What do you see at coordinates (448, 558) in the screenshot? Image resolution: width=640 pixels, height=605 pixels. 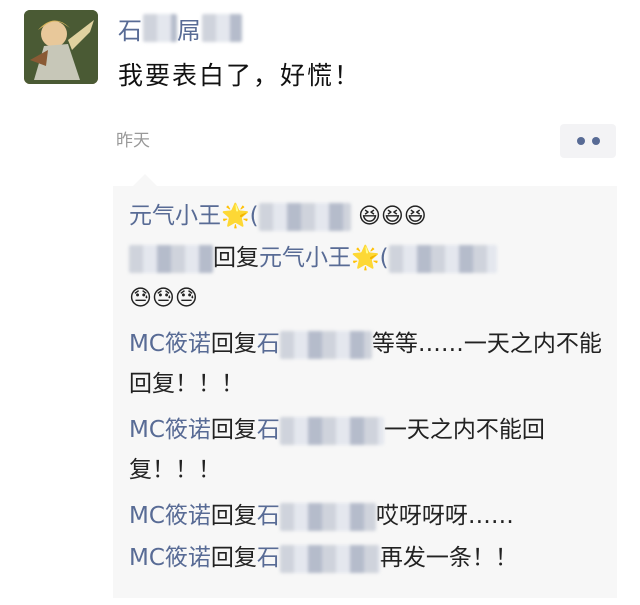 I see `comment-text: 再发一条！！` at bounding box center [448, 558].